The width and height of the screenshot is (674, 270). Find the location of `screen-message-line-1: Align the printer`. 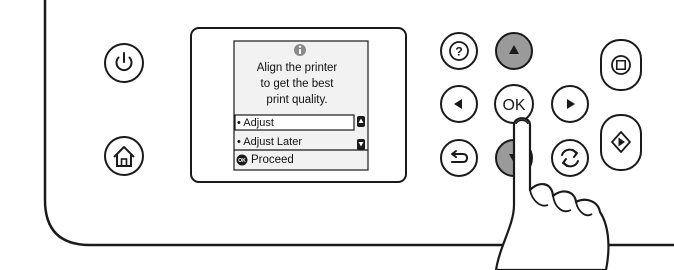

screen-message-line-1: Align the printer is located at coordinates (297, 68).